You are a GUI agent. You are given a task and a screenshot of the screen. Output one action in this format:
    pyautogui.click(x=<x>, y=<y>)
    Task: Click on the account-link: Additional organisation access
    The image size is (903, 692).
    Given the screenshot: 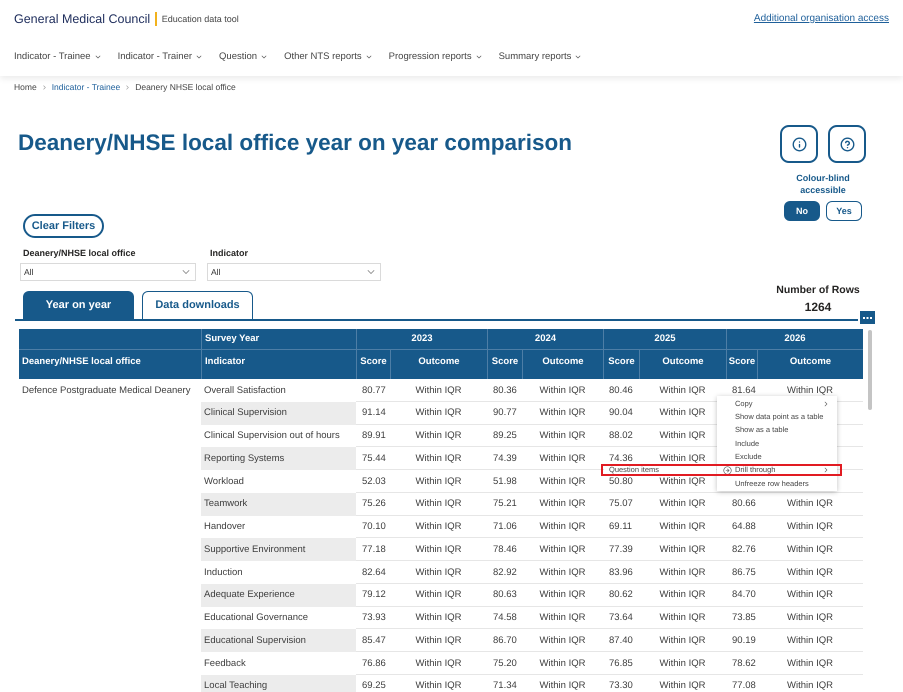 What is the action you would take?
    pyautogui.click(x=821, y=19)
    